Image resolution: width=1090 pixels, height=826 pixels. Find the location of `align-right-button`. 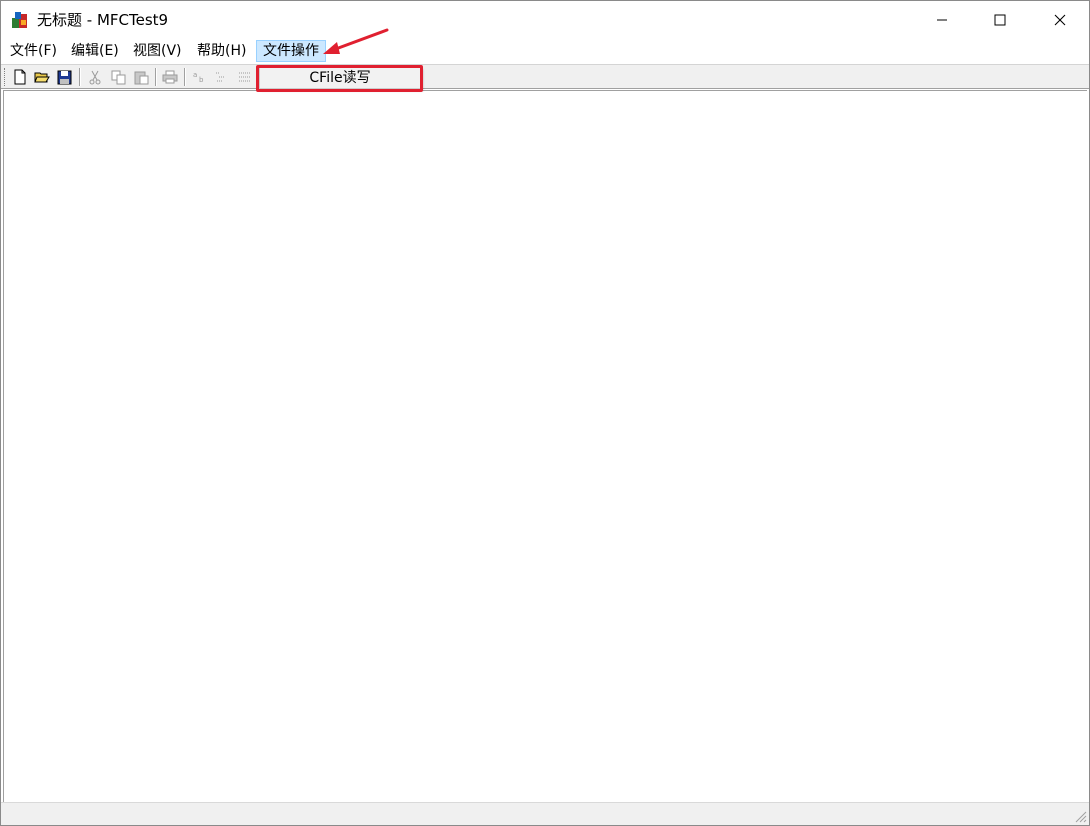

align-right-button is located at coordinates (245, 77).